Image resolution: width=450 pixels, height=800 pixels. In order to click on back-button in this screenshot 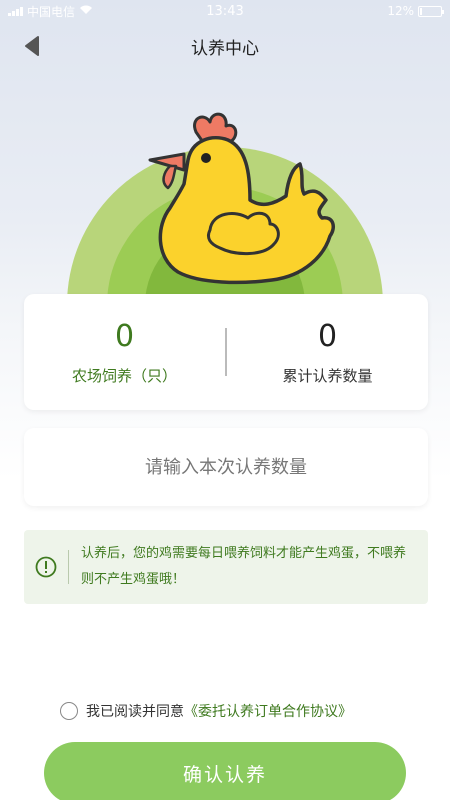, I will do `click(32, 46)`.